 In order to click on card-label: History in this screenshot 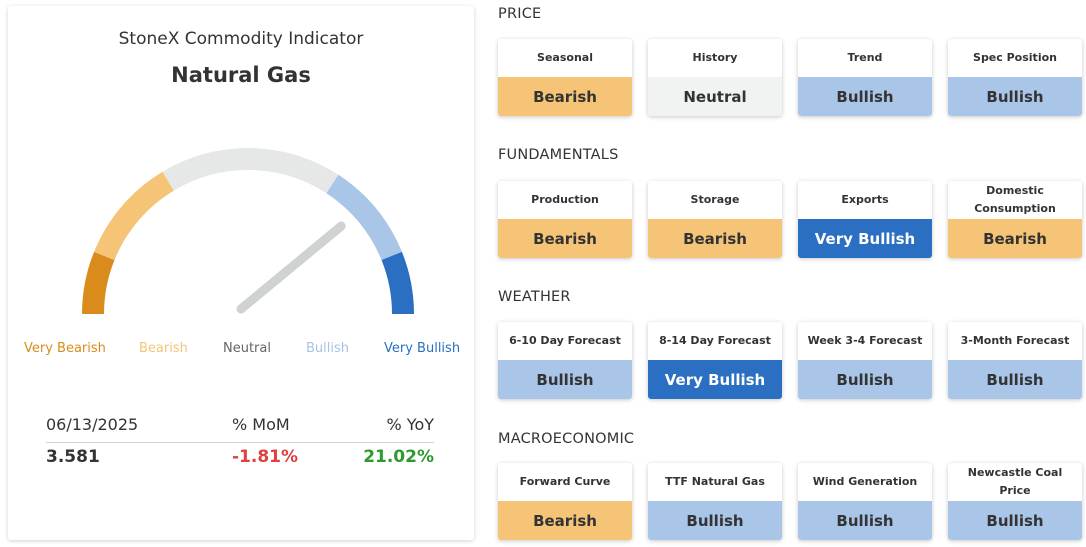, I will do `click(715, 58)`.